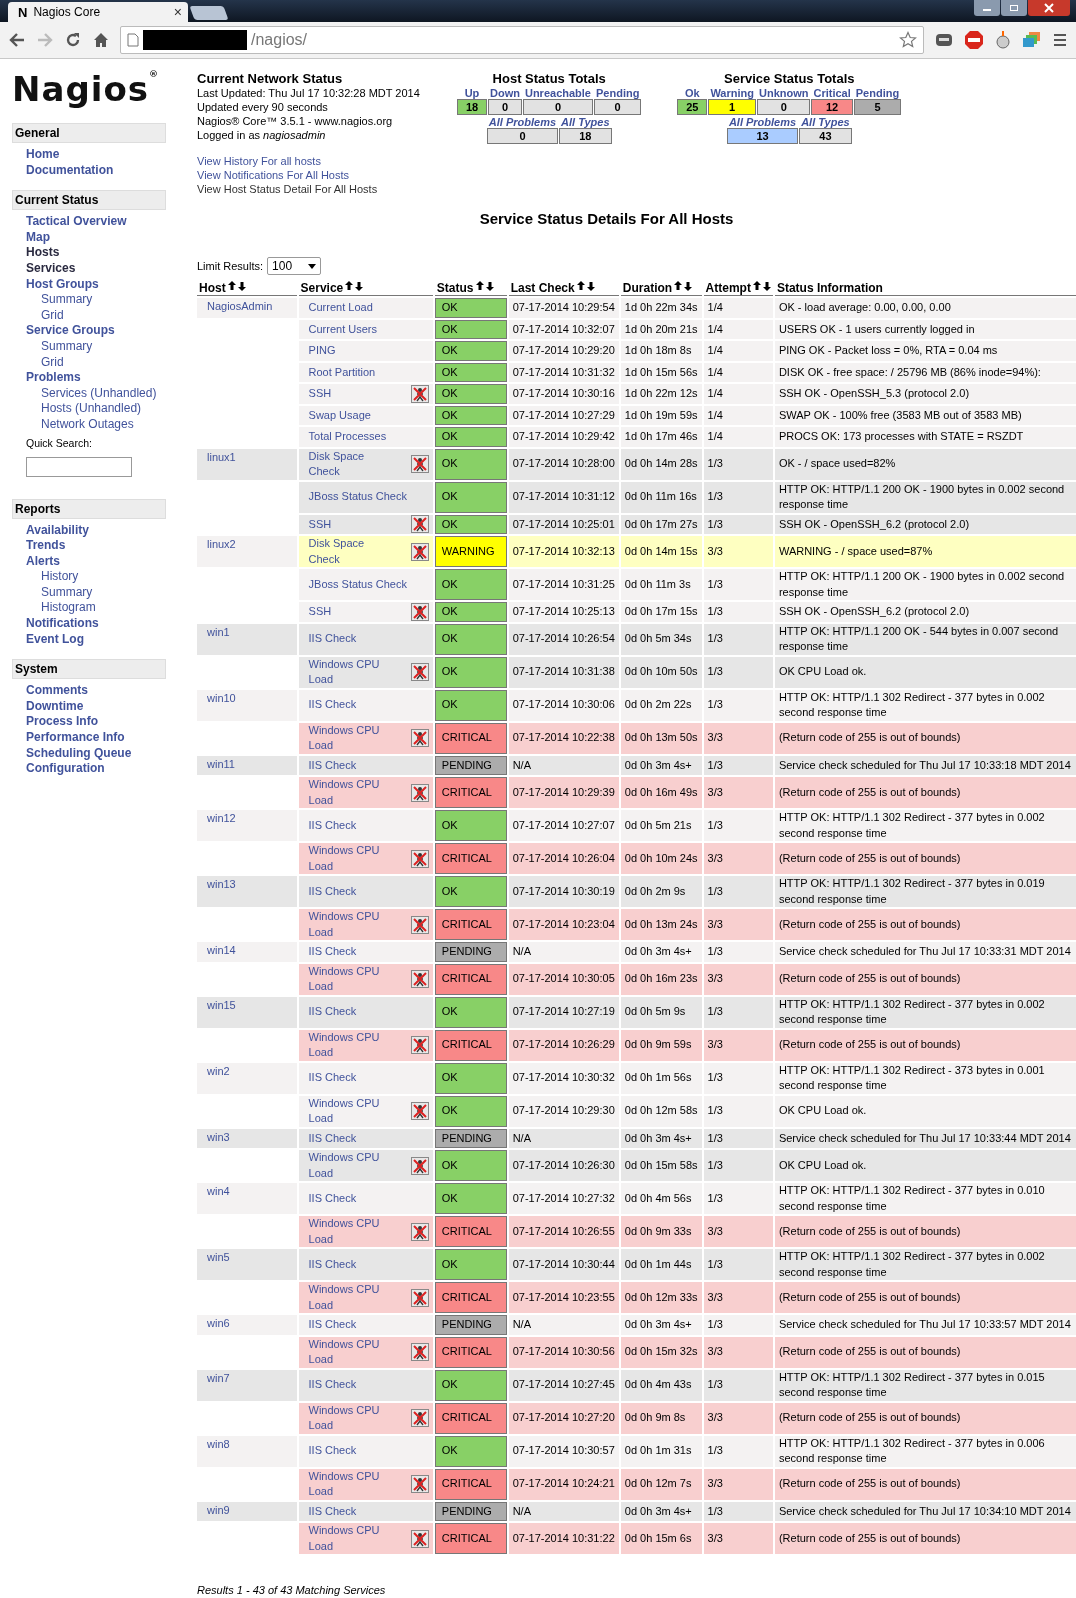  What do you see at coordinates (218, 631) in the screenshot?
I see `host-link: win1` at bounding box center [218, 631].